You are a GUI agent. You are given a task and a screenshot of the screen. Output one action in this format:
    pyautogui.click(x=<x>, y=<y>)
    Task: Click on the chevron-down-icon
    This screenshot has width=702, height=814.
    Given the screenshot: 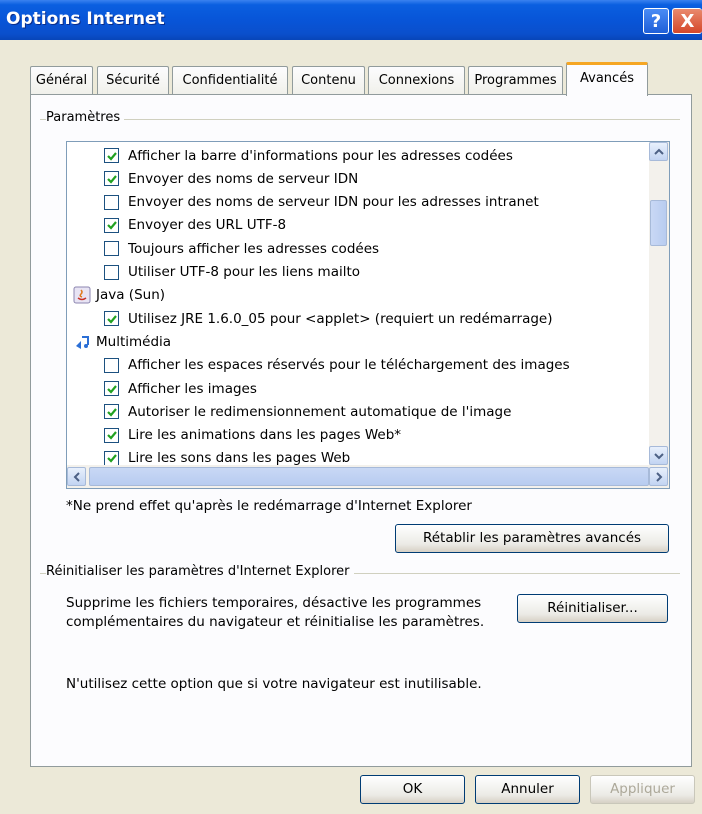 What is the action you would take?
    pyautogui.click(x=658, y=455)
    